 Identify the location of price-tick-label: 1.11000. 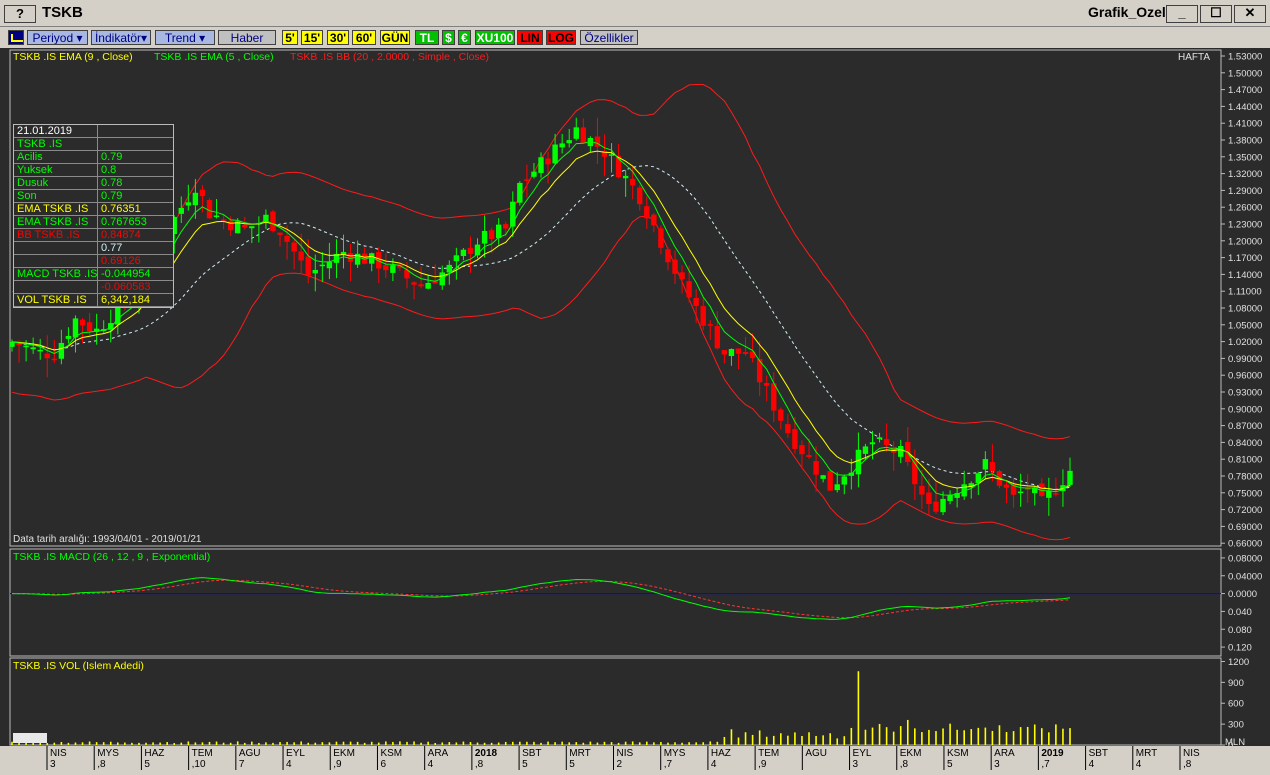
(1245, 292).